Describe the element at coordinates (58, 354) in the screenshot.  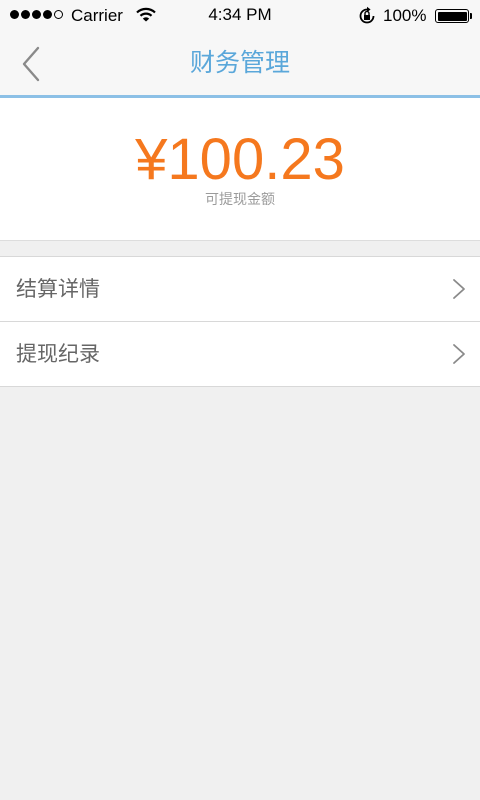
I see `menu-item-label: 提现纪录` at that location.